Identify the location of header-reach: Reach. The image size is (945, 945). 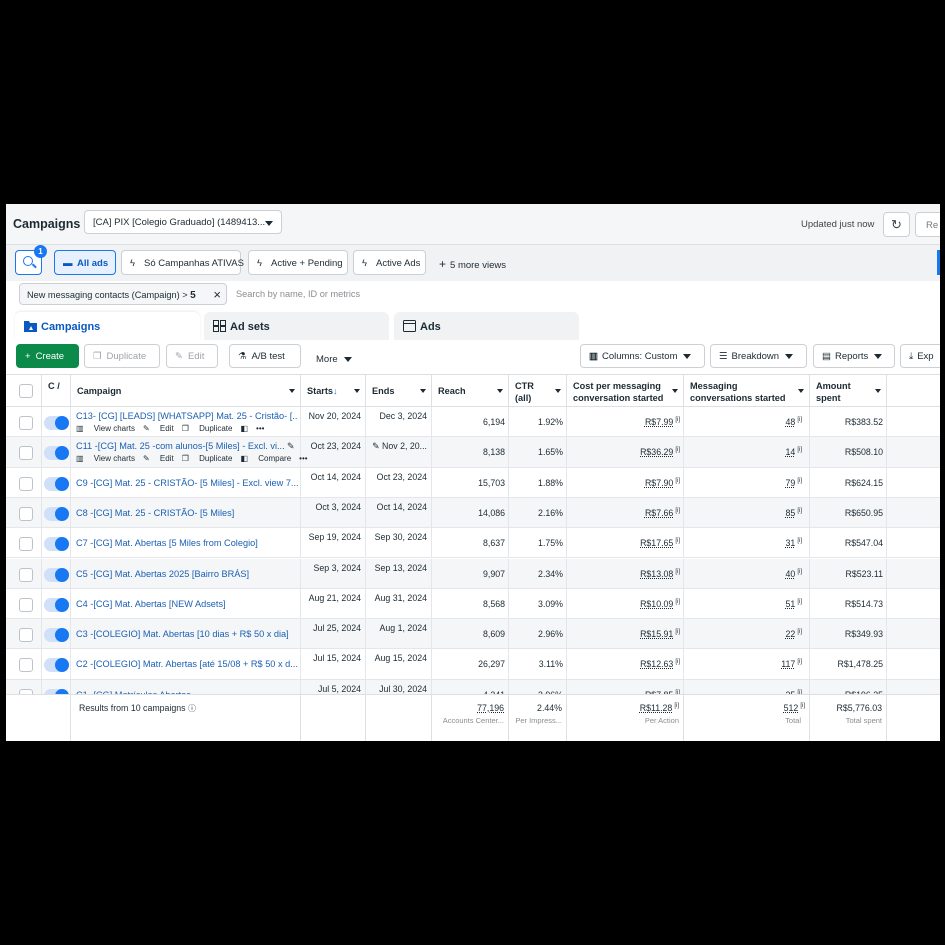
(470, 391).